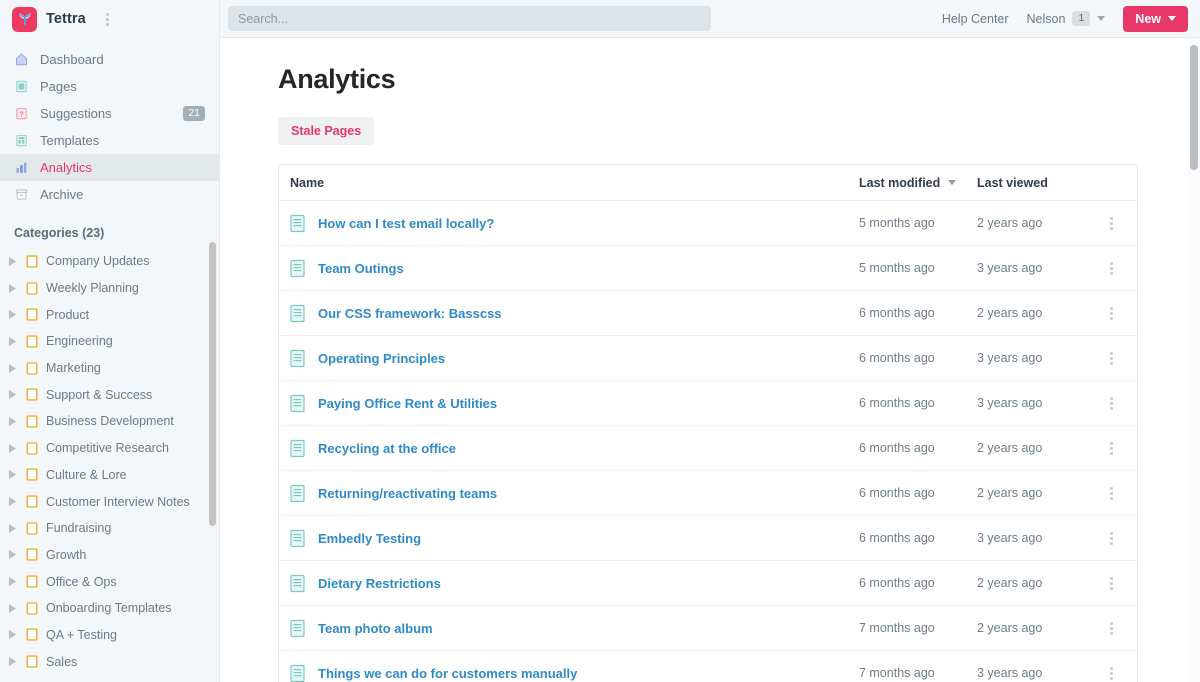 The height and width of the screenshot is (682, 1200). Describe the element at coordinates (109, 581) in the screenshot. I see `category-item: Office & Ops` at that location.